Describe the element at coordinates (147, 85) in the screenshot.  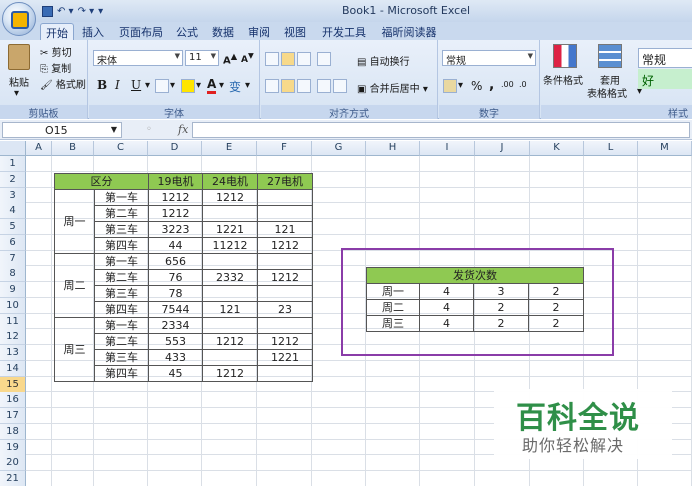
I see `underline-dropdown-icon: ▾` at that location.